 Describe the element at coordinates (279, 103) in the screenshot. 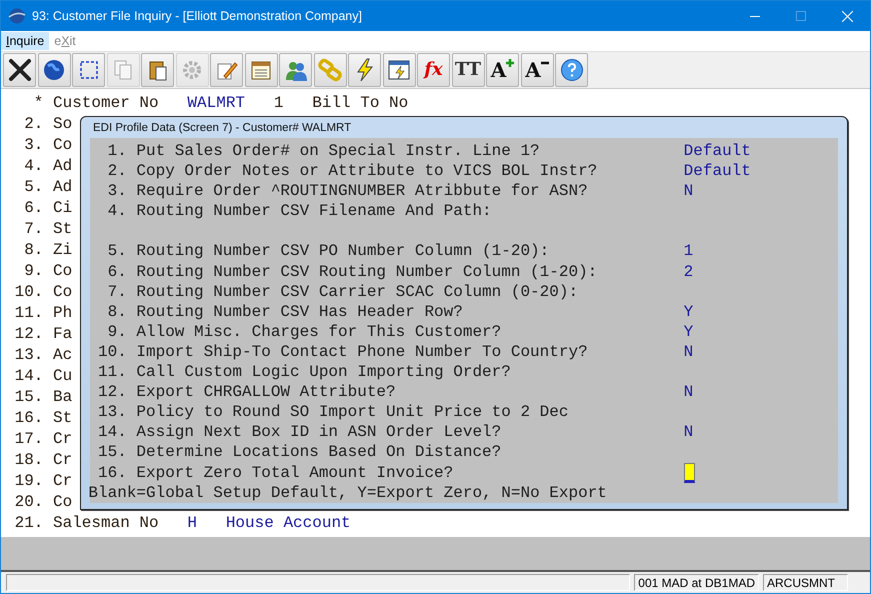

I see `field-label: 1` at that location.